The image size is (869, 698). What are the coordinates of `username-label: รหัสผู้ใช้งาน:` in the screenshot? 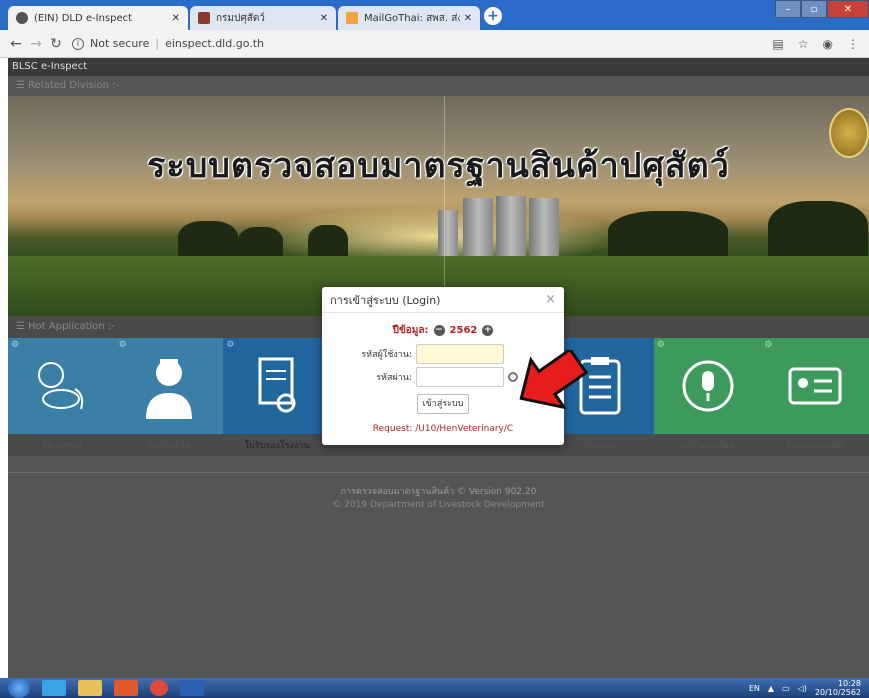 It's located at (386, 355).